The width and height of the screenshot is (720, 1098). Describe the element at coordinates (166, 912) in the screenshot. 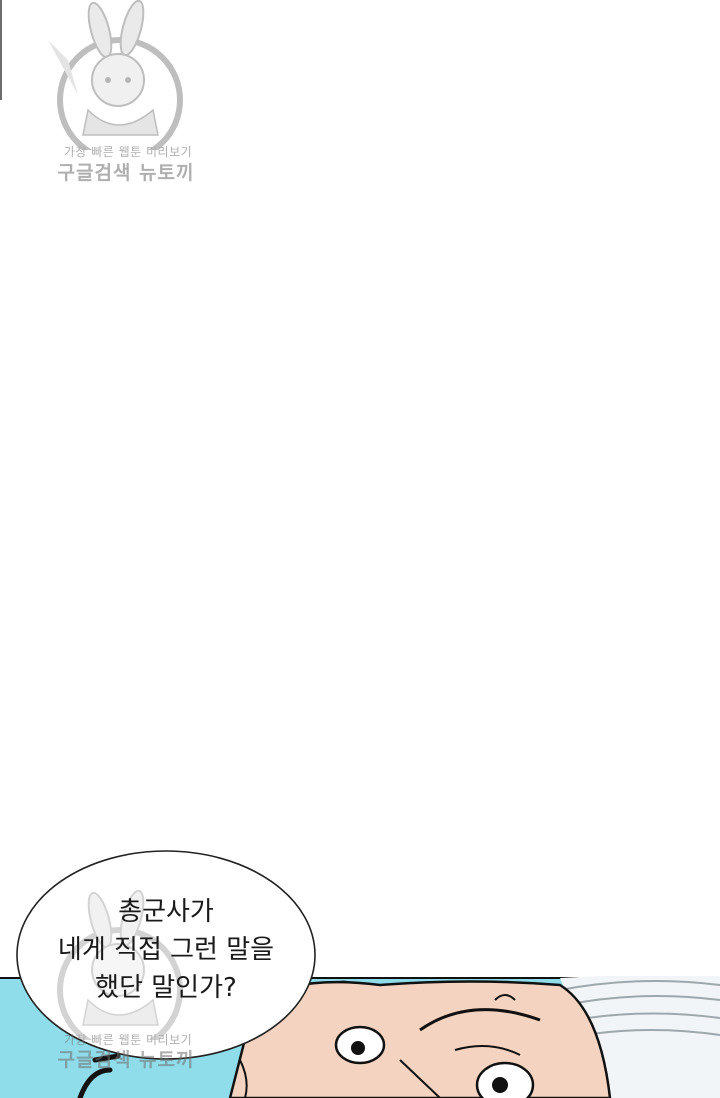

I see `dialogue-line: 총군사가` at that location.